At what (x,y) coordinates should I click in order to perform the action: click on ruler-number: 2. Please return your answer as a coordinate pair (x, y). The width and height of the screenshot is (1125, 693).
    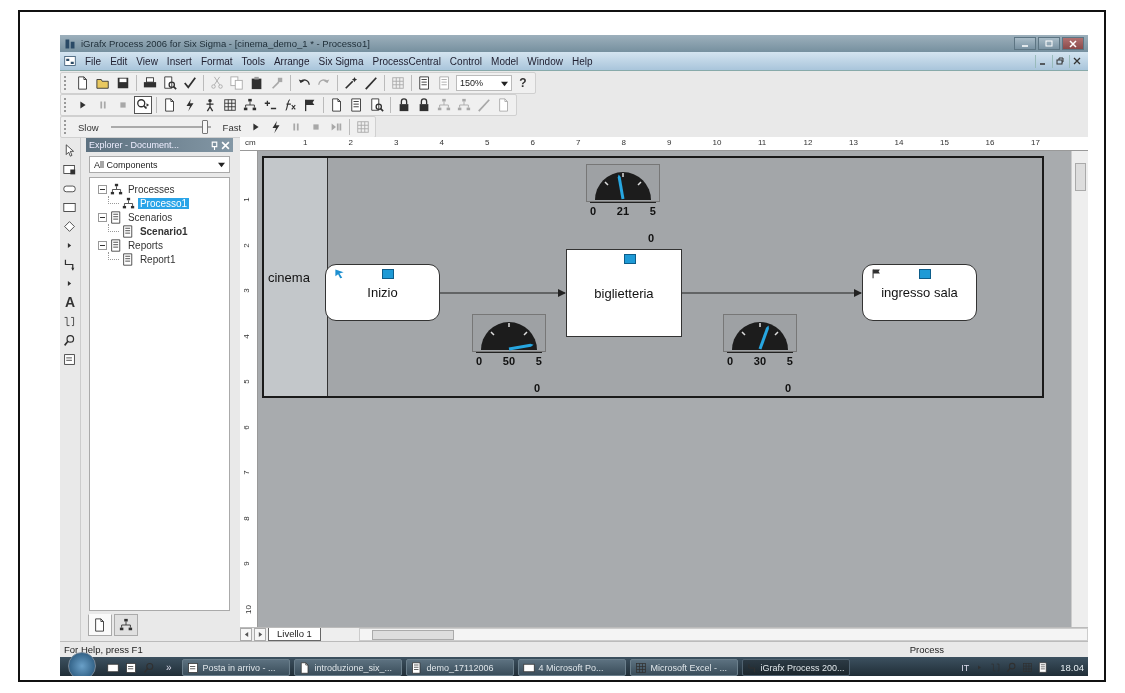
    Looking at the image, I should click on (350, 142).